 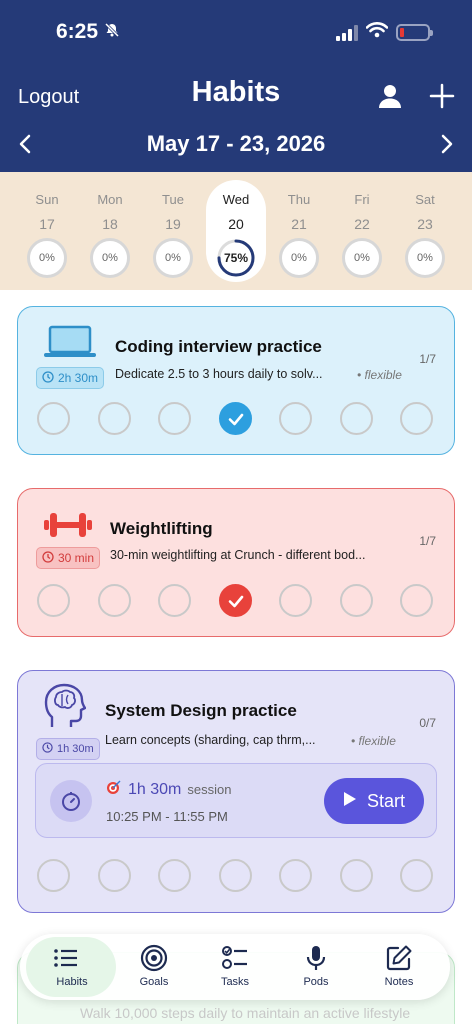 What do you see at coordinates (399, 958) in the screenshot?
I see `edit-note-icon` at bounding box center [399, 958].